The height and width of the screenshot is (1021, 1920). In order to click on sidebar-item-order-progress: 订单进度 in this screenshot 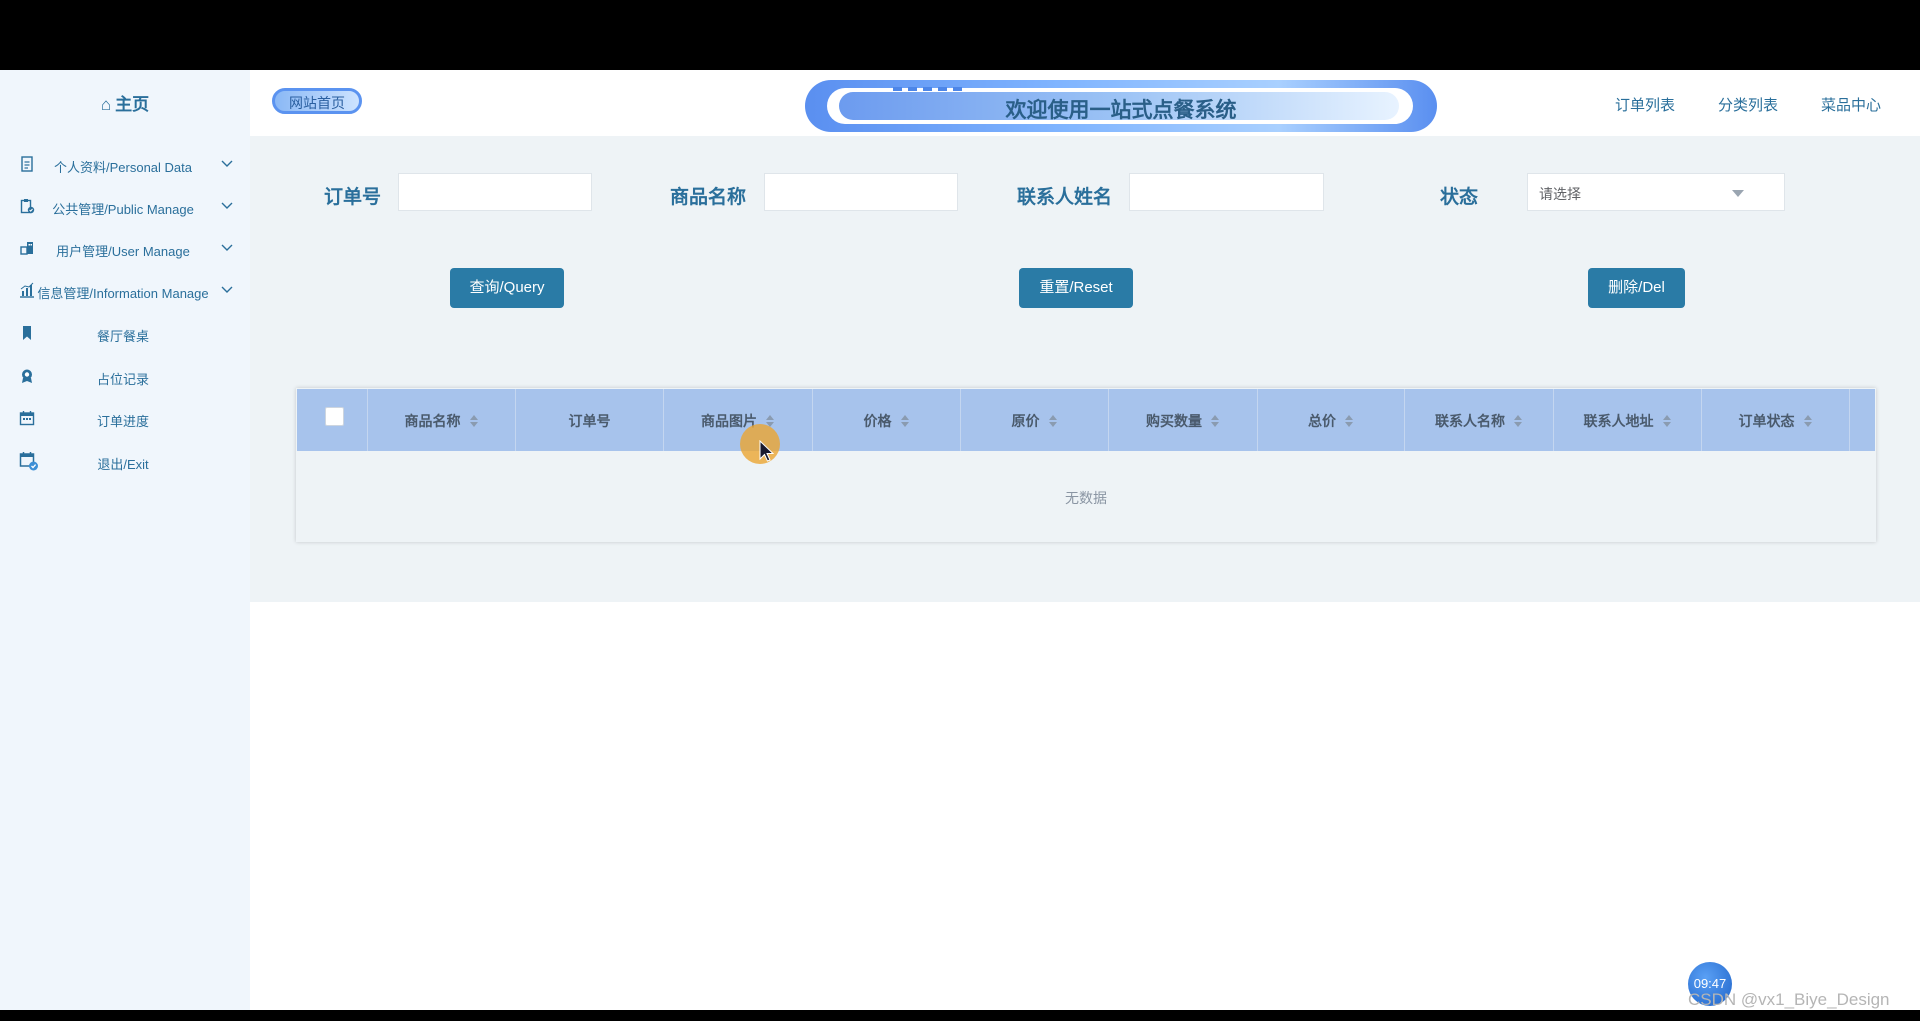, I will do `click(125, 419)`.